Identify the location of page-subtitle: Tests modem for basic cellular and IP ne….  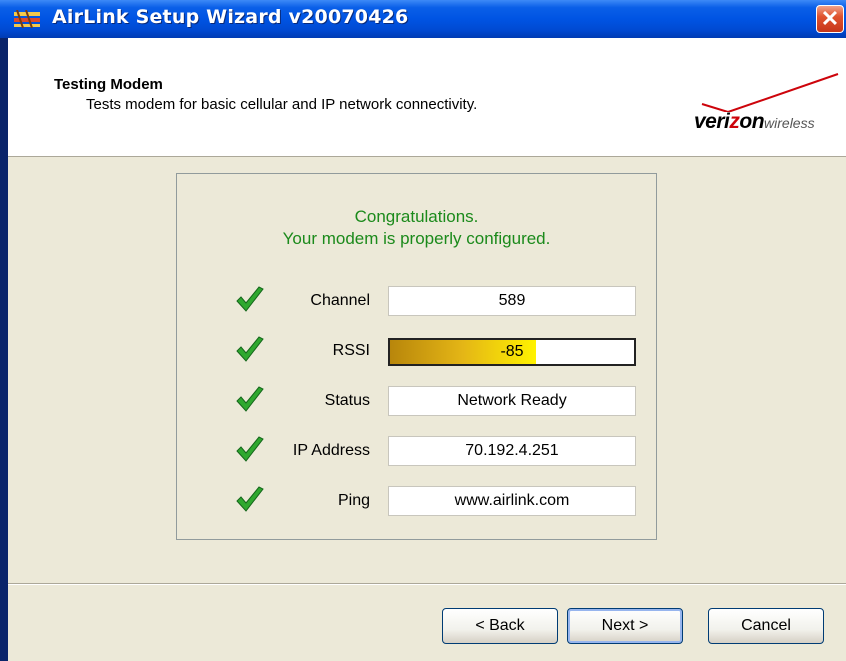
(282, 104).